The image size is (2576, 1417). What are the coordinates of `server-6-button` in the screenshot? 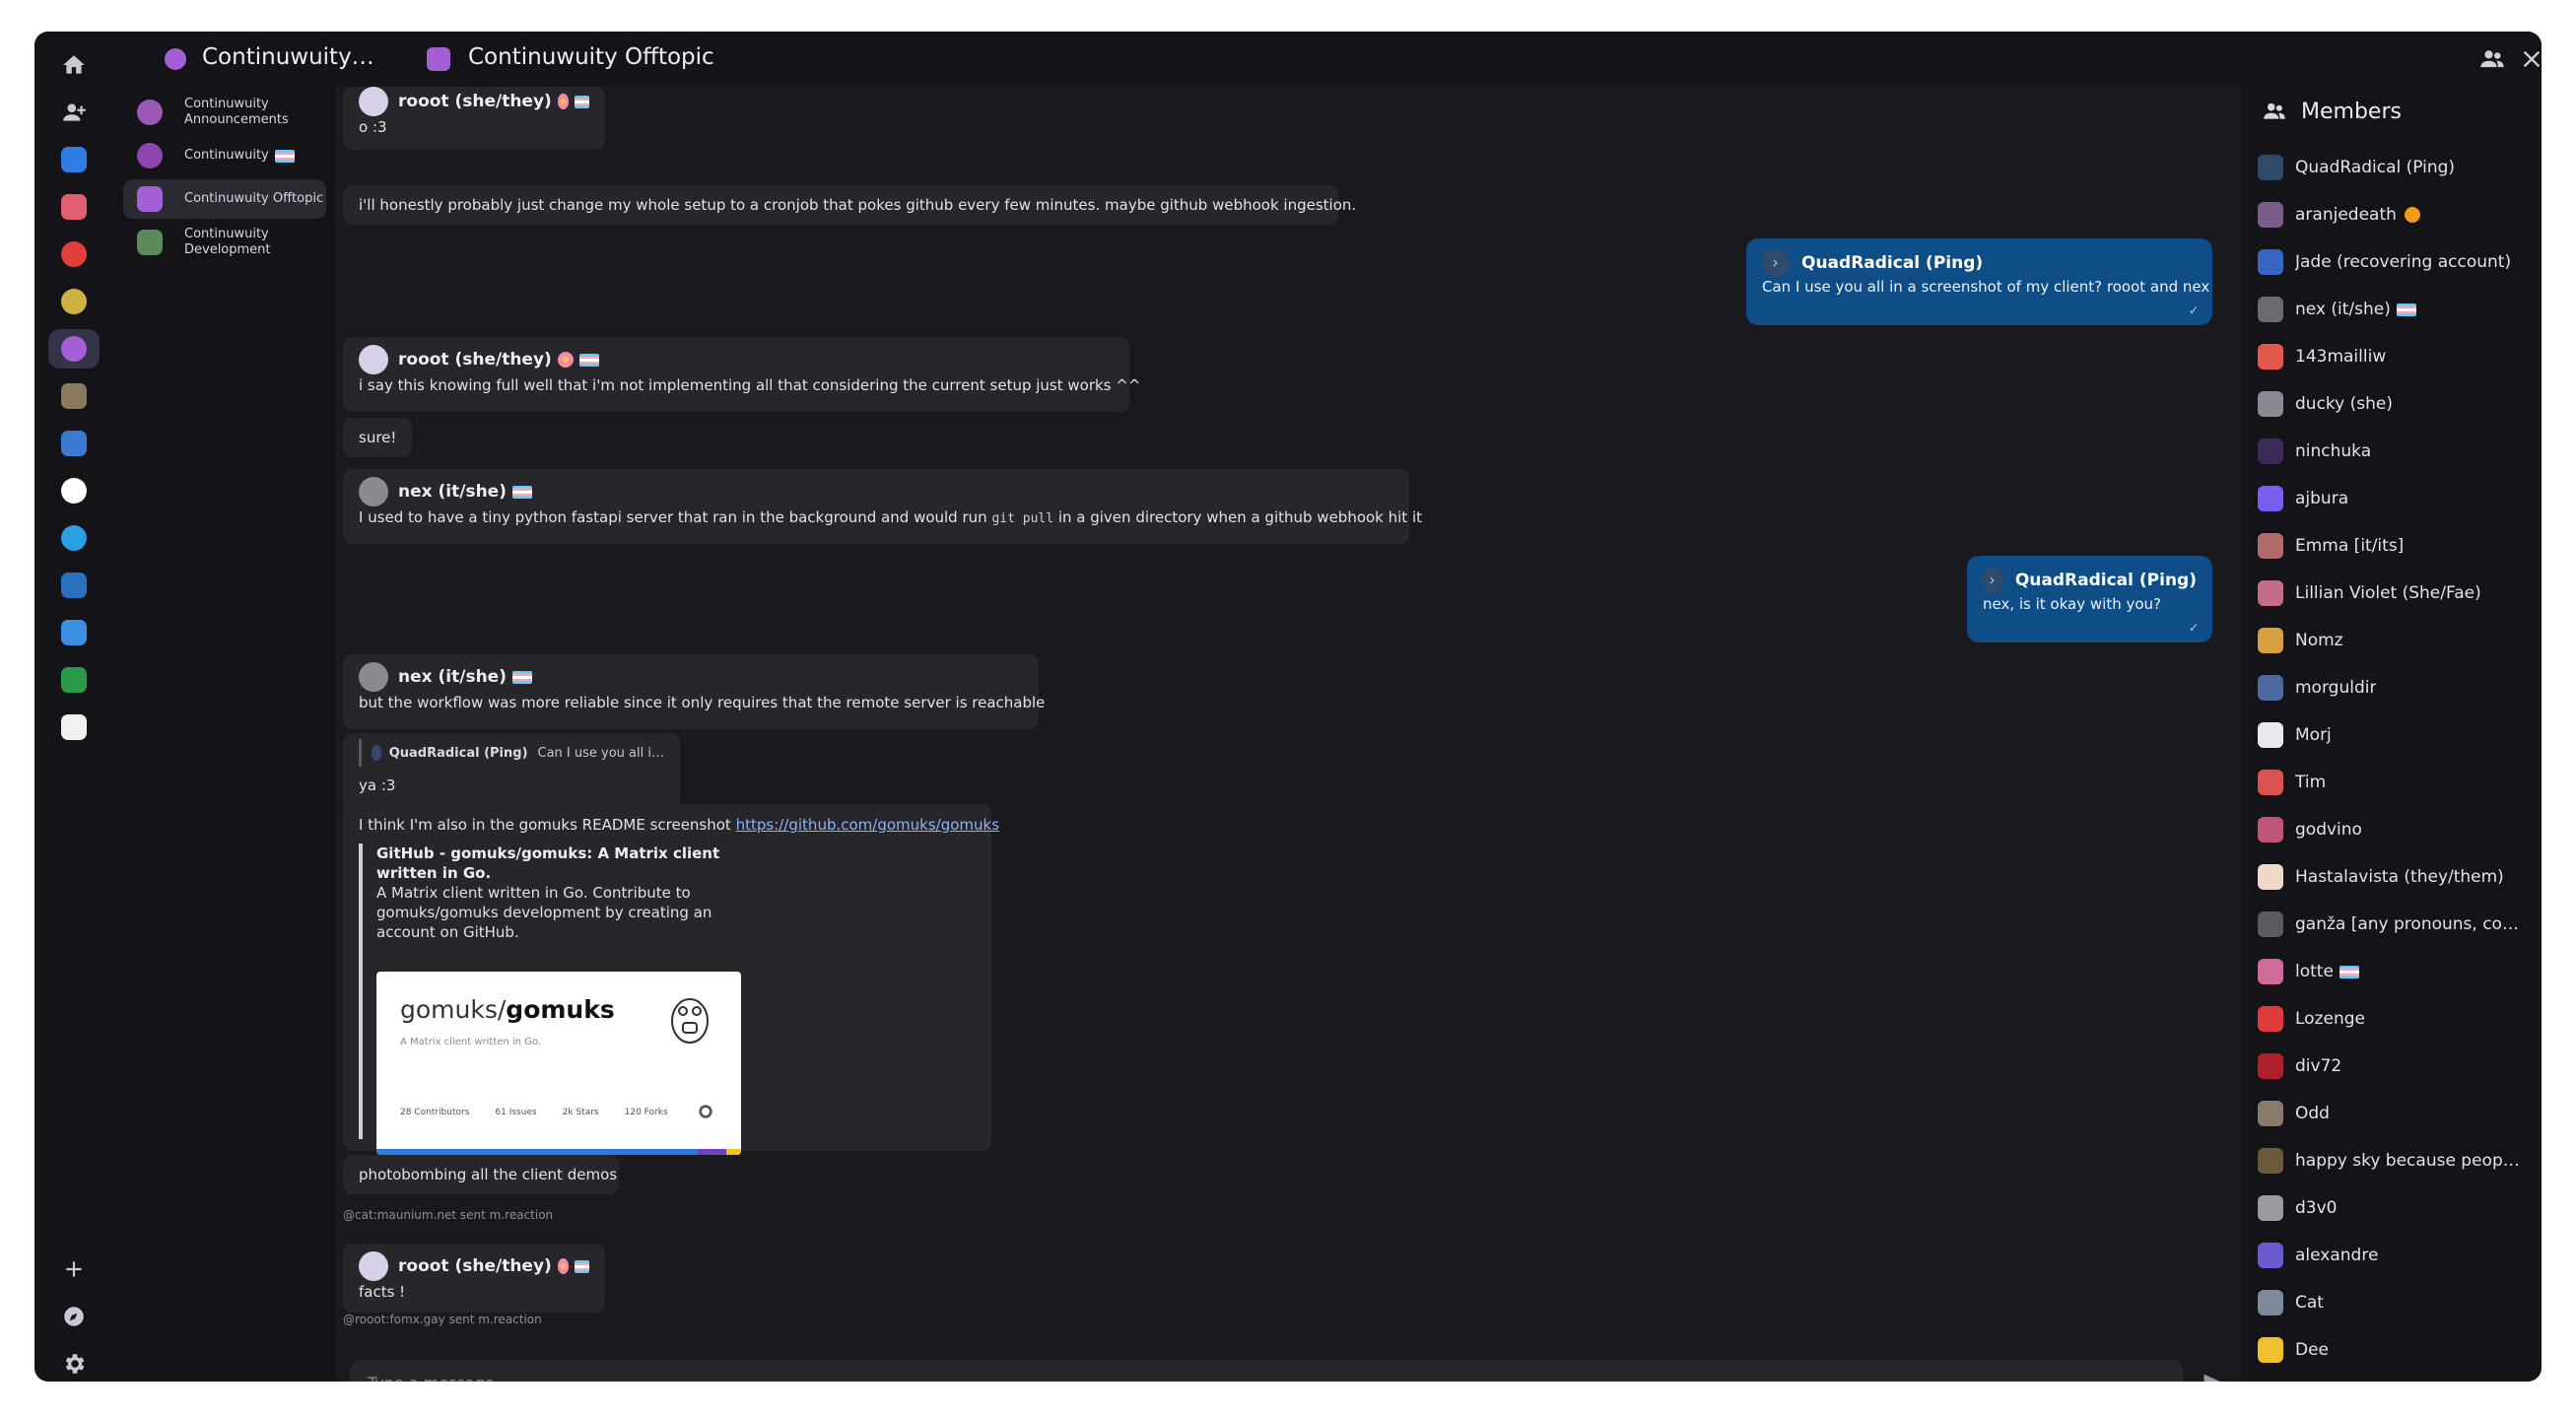 It's located at (74, 396).